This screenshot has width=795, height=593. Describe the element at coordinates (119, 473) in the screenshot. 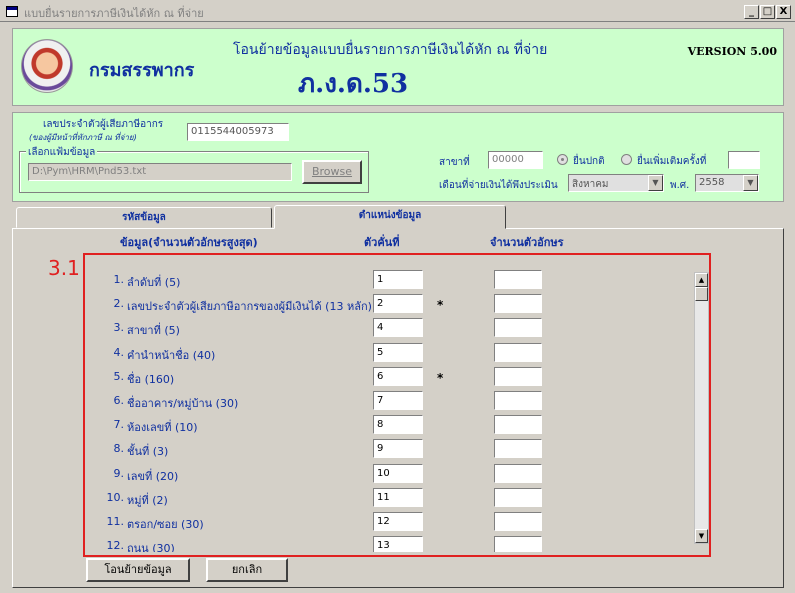

I see `row-number: 9.` at that location.